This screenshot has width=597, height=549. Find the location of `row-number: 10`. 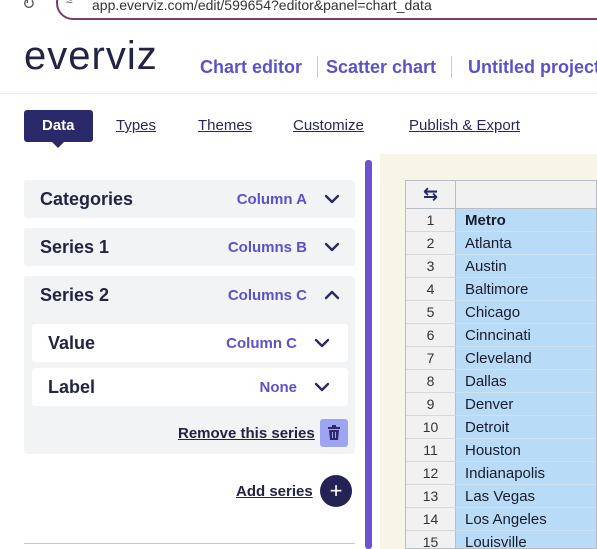

row-number: 10 is located at coordinates (431, 427).